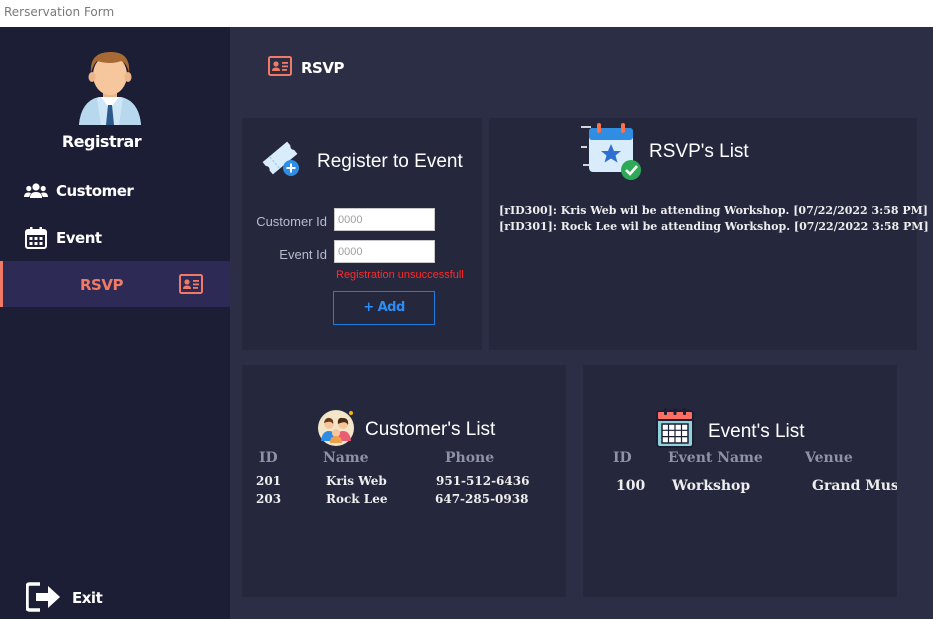 The width and height of the screenshot is (933, 619). What do you see at coordinates (36, 238) in the screenshot?
I see `calendar-icon` at bounding box center [36, 238].